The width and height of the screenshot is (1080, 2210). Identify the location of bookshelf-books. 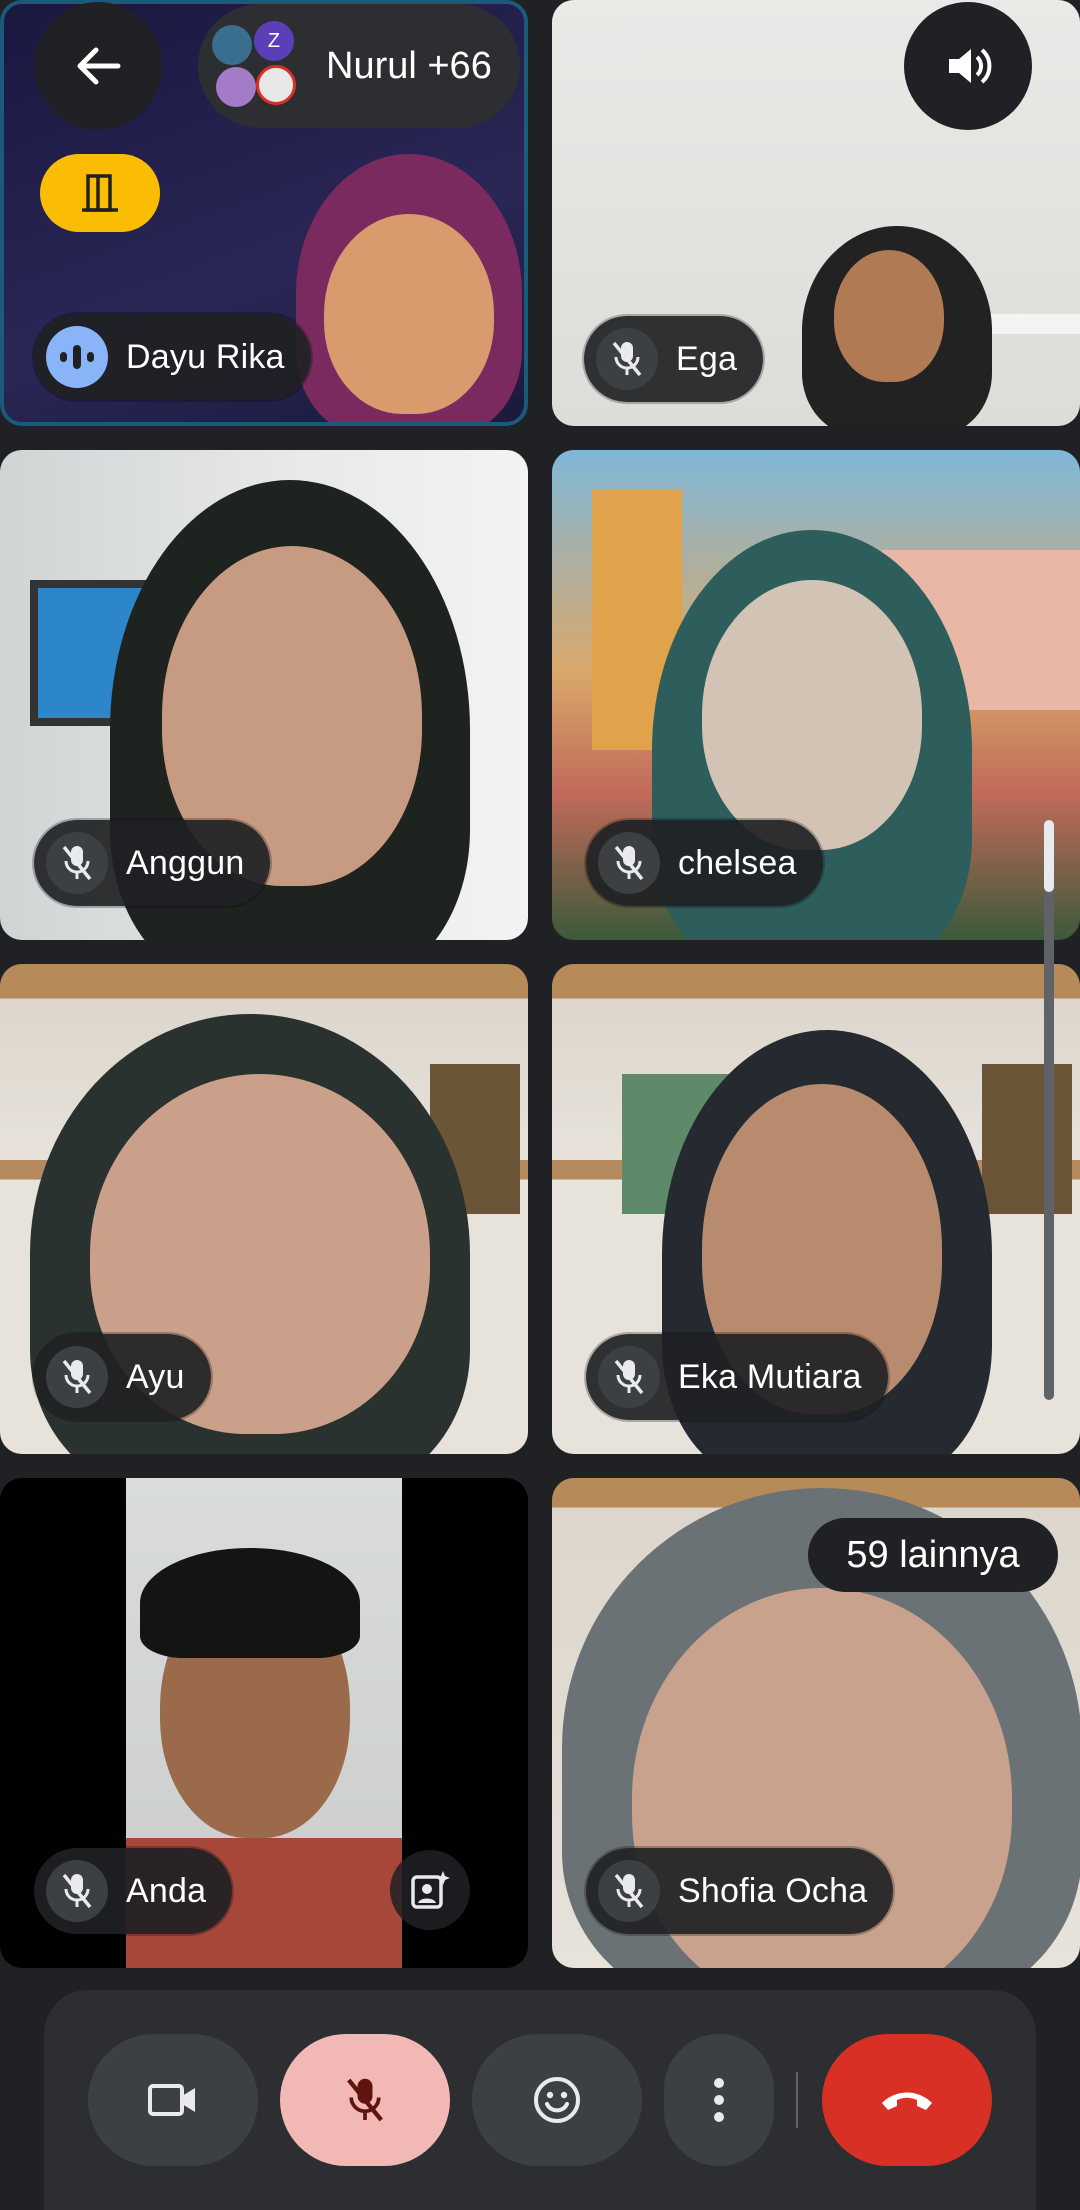
(1027, 1139).